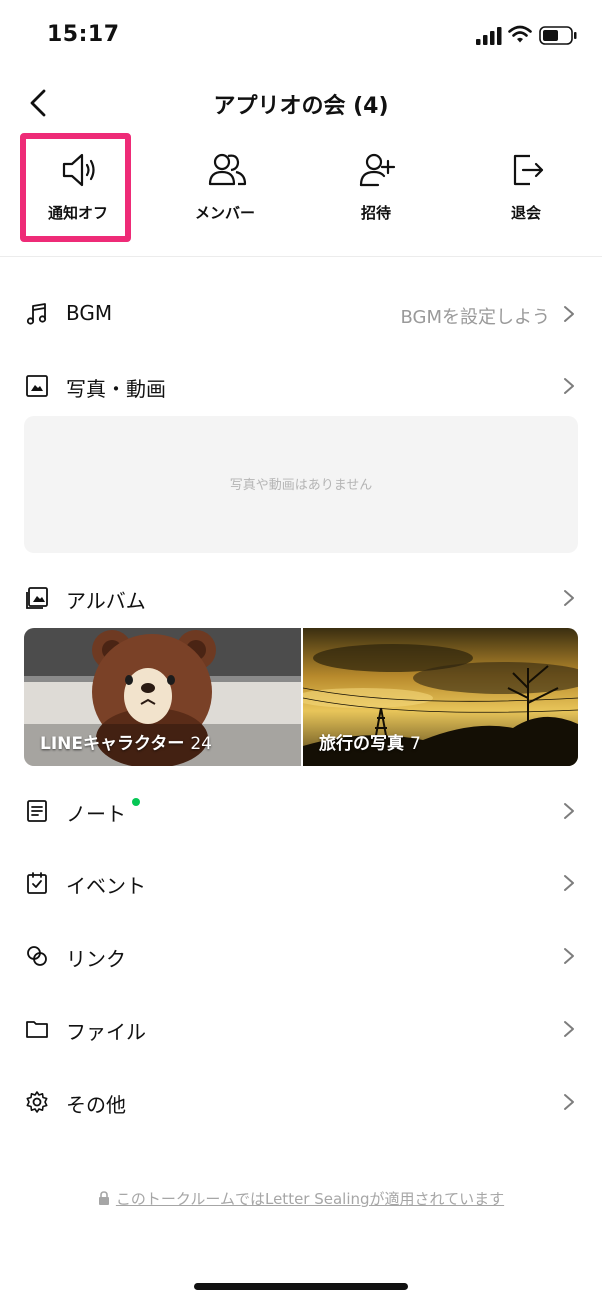 This screenshot has height=1302, width=602. What do you see at coordinates (475, 317) in the screenshot?
I see `bgm-value: BGMを設定しよう` at bounding box center [475, 317].